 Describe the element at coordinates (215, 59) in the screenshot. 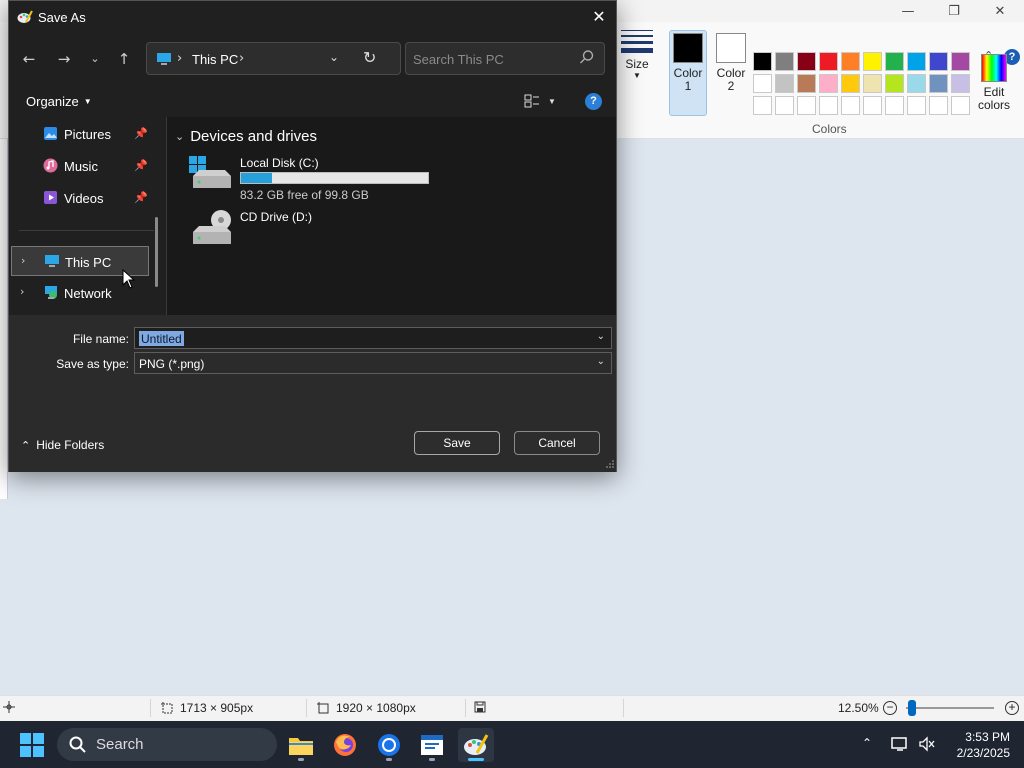

I see `breadcrumb-this-pc: This PC` at that location.